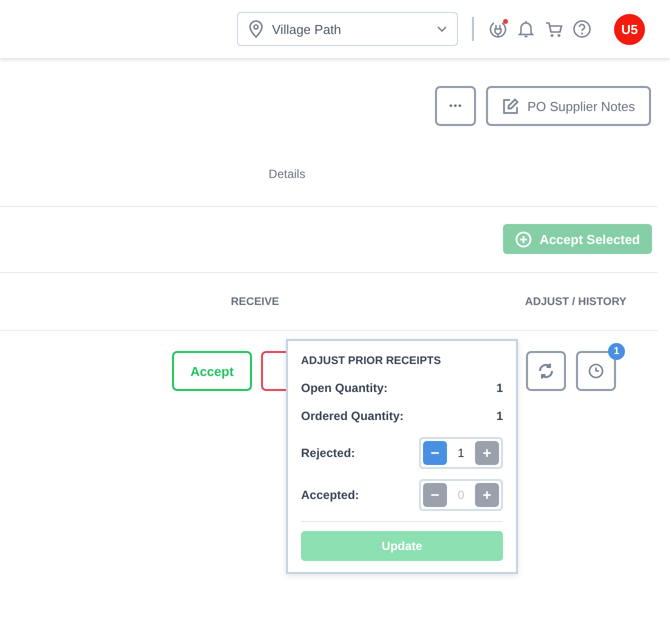  I want to click on popover-title: ADJUST PRIOR RECEIPTS, so click(371, 361).